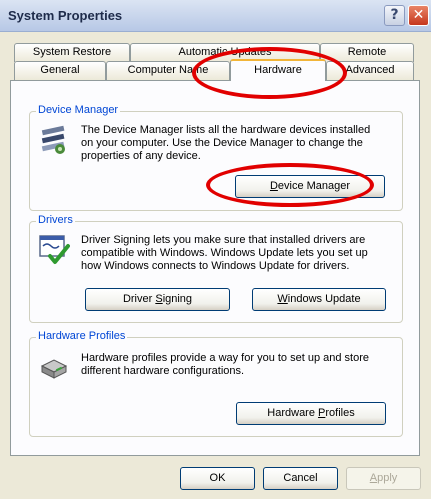  What do you see at coordinates (300, 478) in the screenshot?
I see `cancel-button: Cancel` at bounding box center [300, 478].